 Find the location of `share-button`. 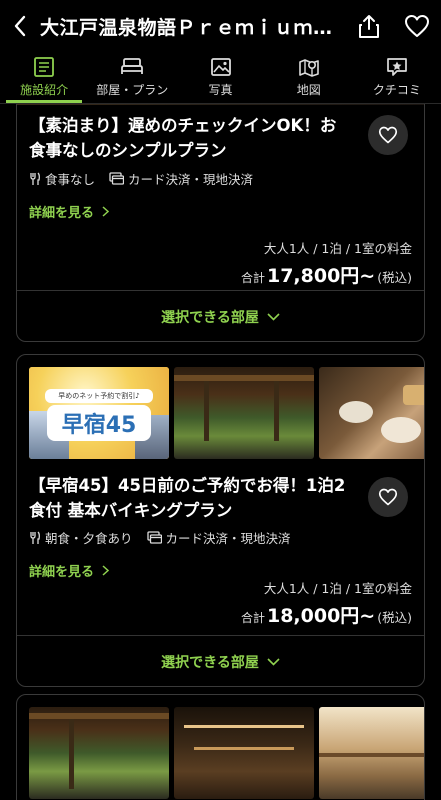

share-button is located at coordinates (369, 26).